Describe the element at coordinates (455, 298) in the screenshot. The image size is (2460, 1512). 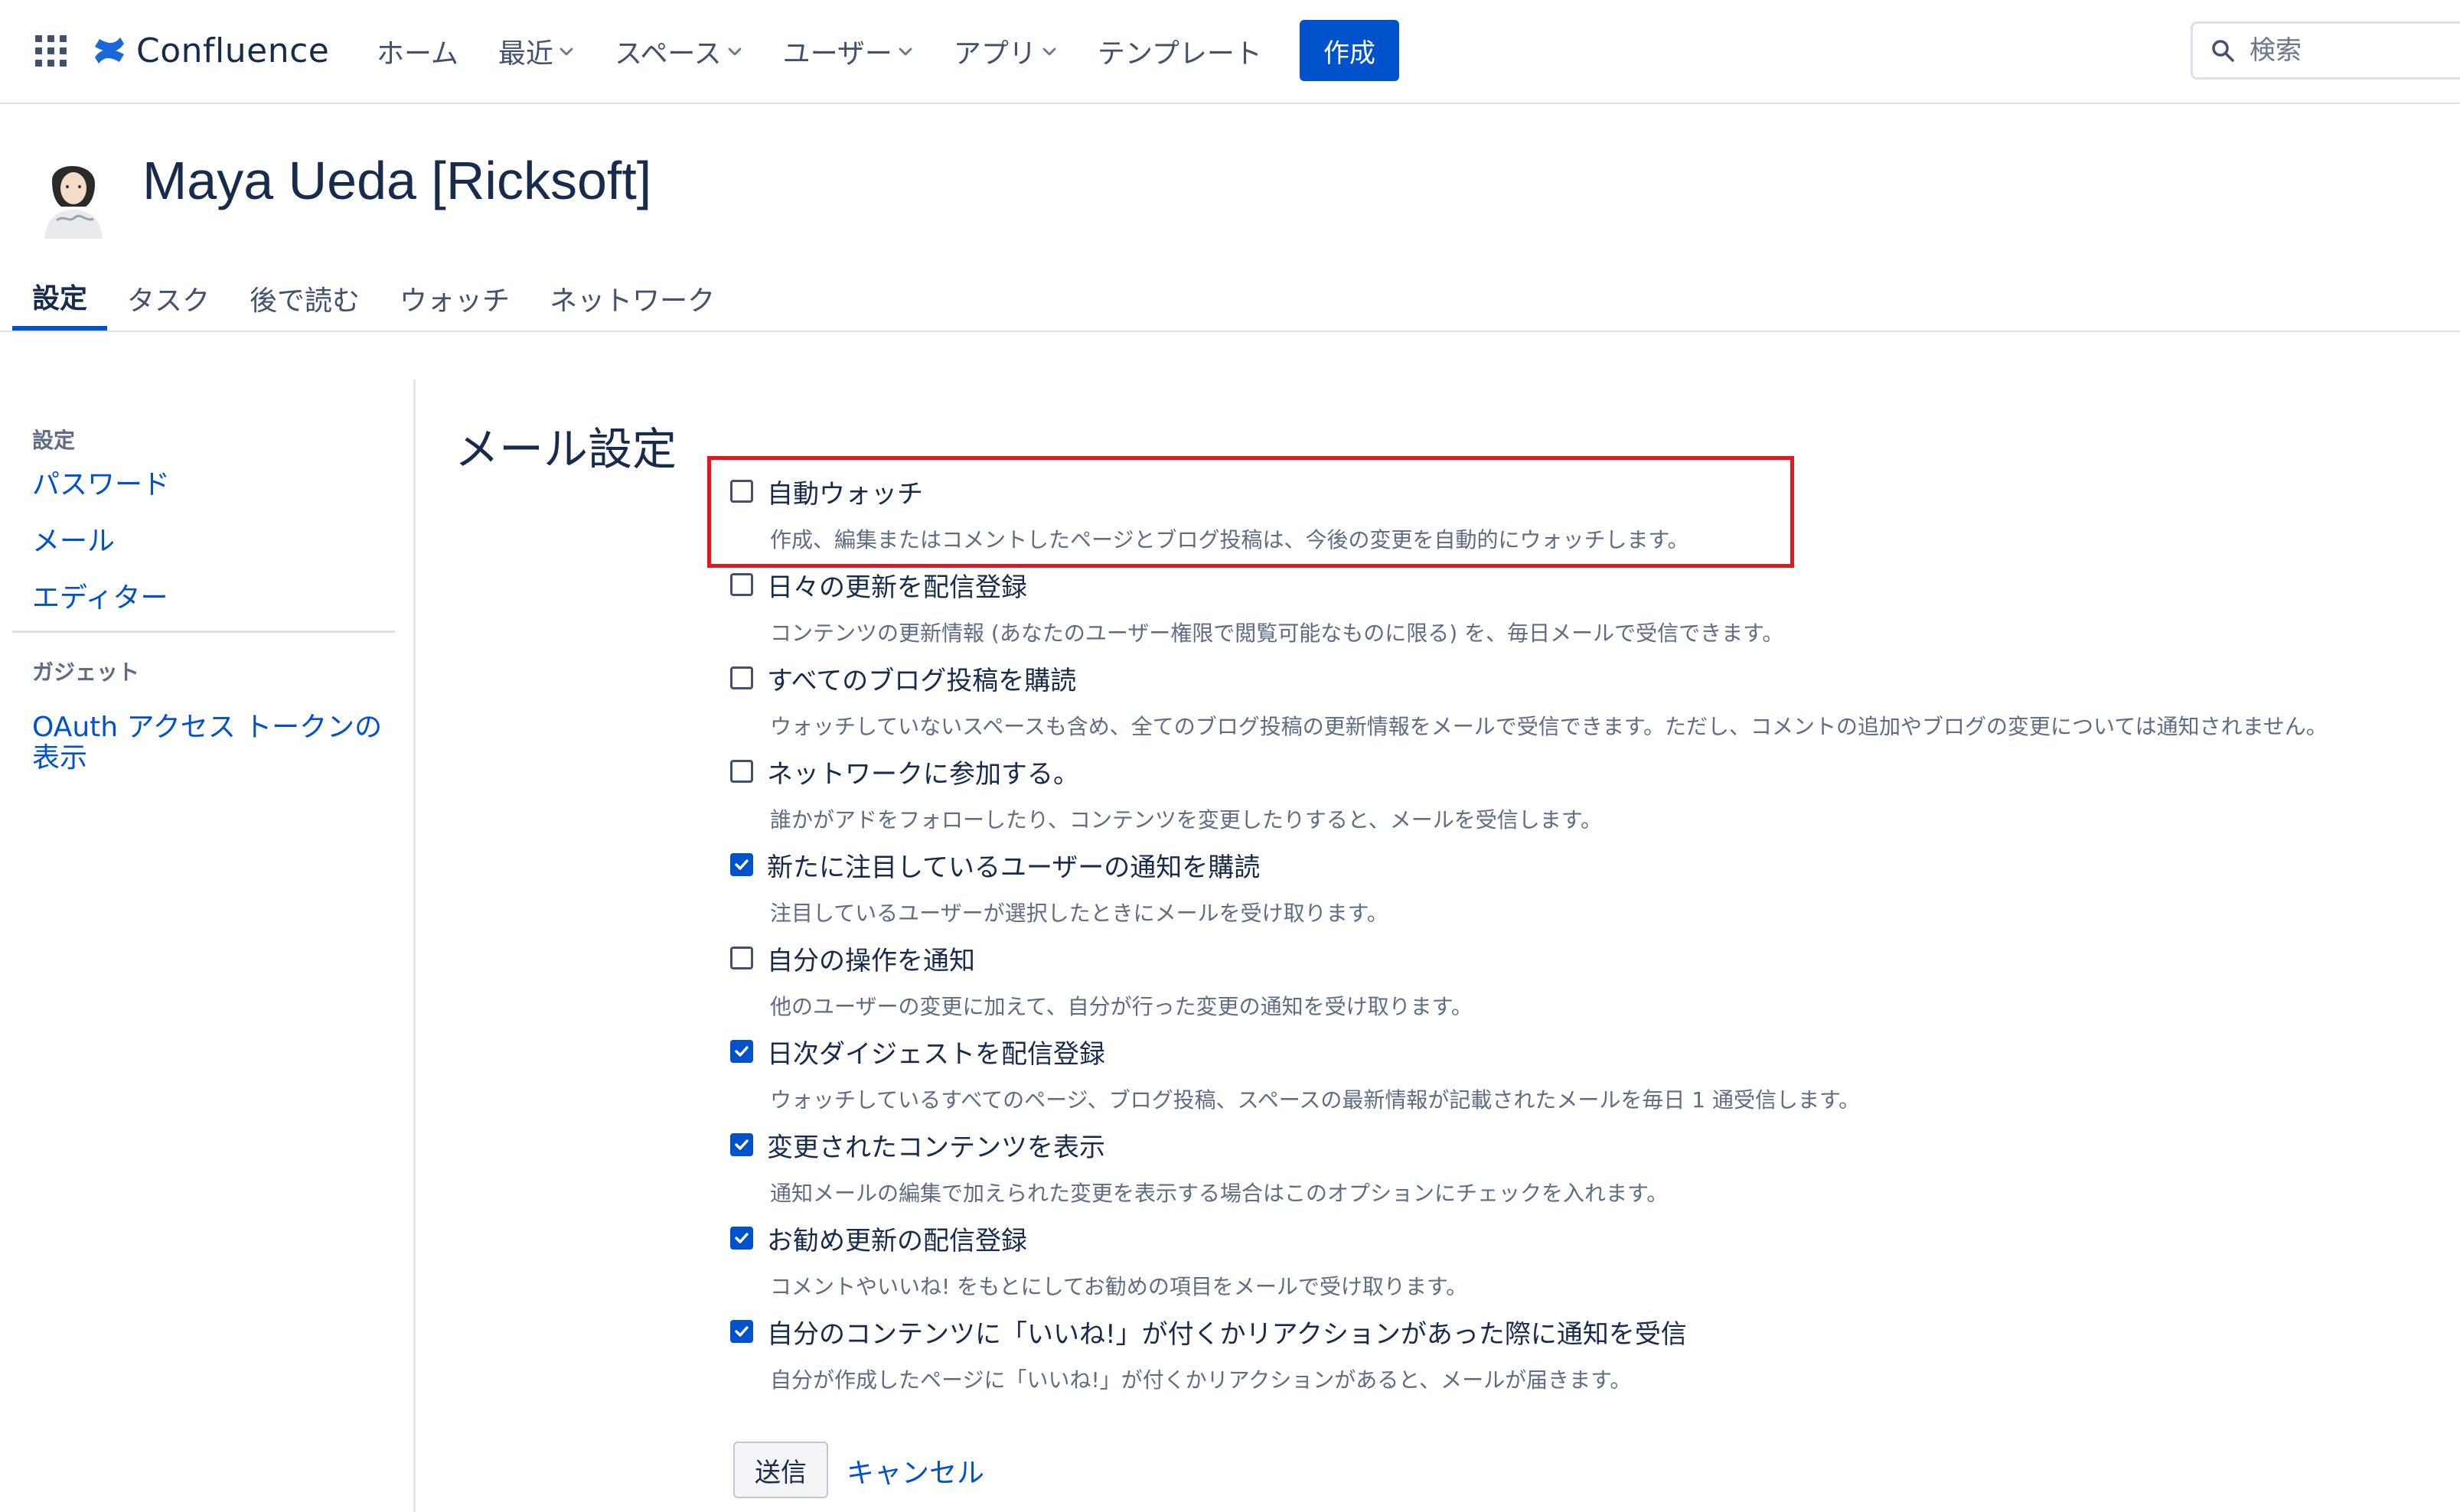
I see `tab-3: ウォッチ` at that location.